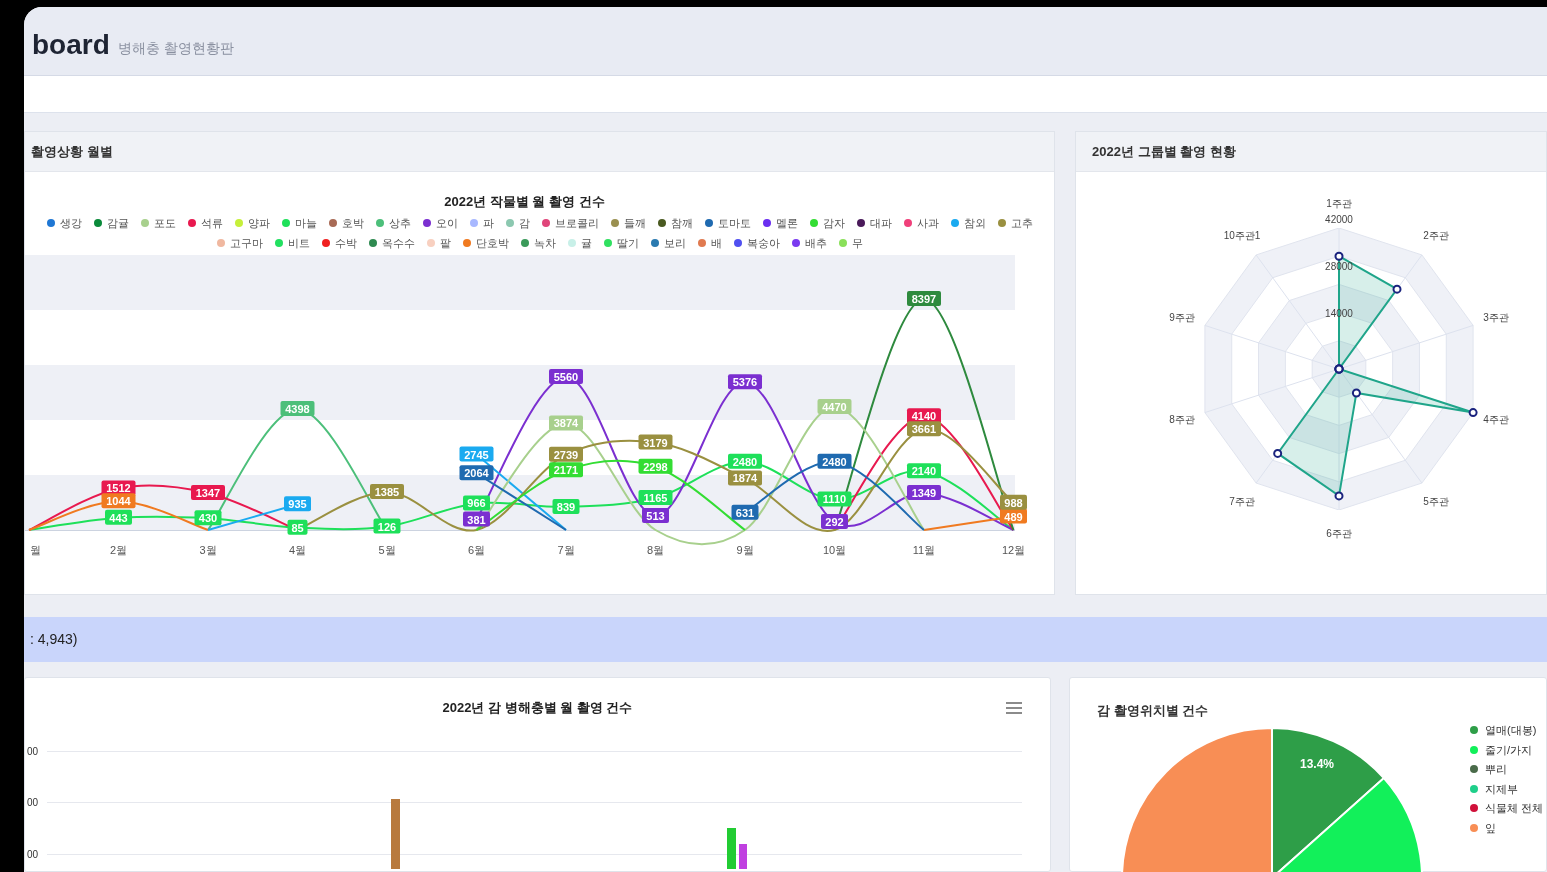 The height and width of the screenshot is (872, 1547). What do you see at coordinates (1490, 827) in the screenshot?
I see `legend-label: 잎` at bounding box center [1490, 827].